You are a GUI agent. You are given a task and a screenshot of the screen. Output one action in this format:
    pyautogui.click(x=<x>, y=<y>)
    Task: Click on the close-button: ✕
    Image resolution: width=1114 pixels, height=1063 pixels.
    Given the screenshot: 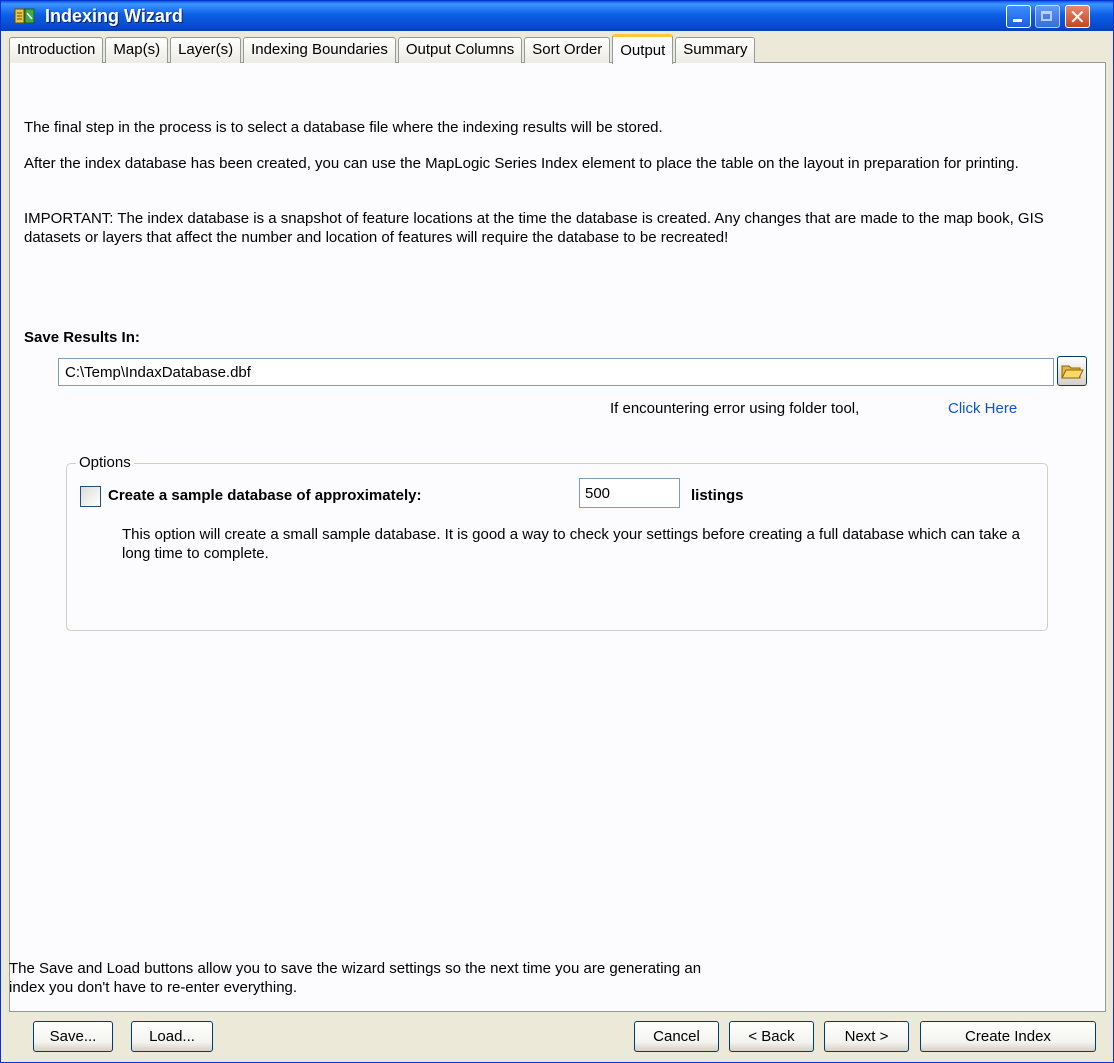 What is the action you would take?
    pyautogui.click(x=1077, y=17)
    